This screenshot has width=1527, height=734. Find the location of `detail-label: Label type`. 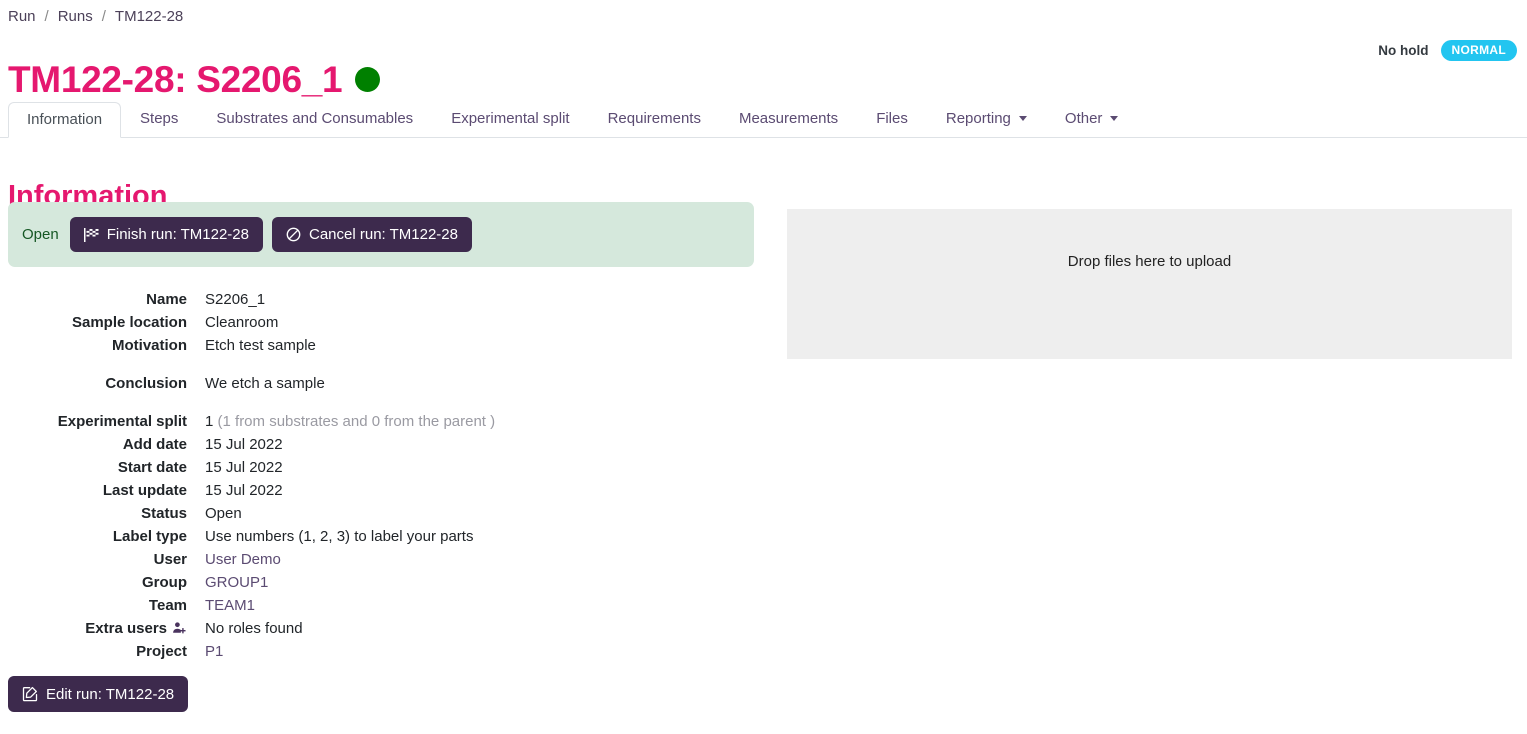

detail-label: Label type is located at coordinates (93, 536).